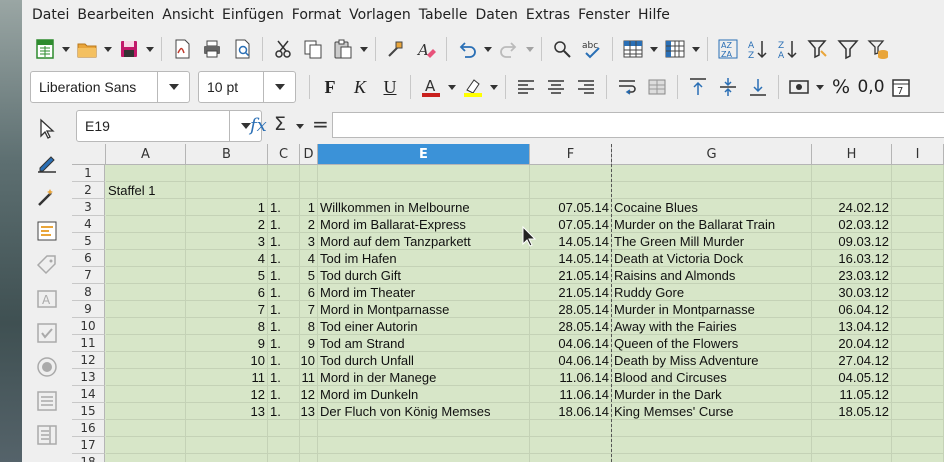 This screenshot has height=462, width=944. Describe the element at coordinates (88, 258) in the screenshot. I see `row-header: 6` at that location.